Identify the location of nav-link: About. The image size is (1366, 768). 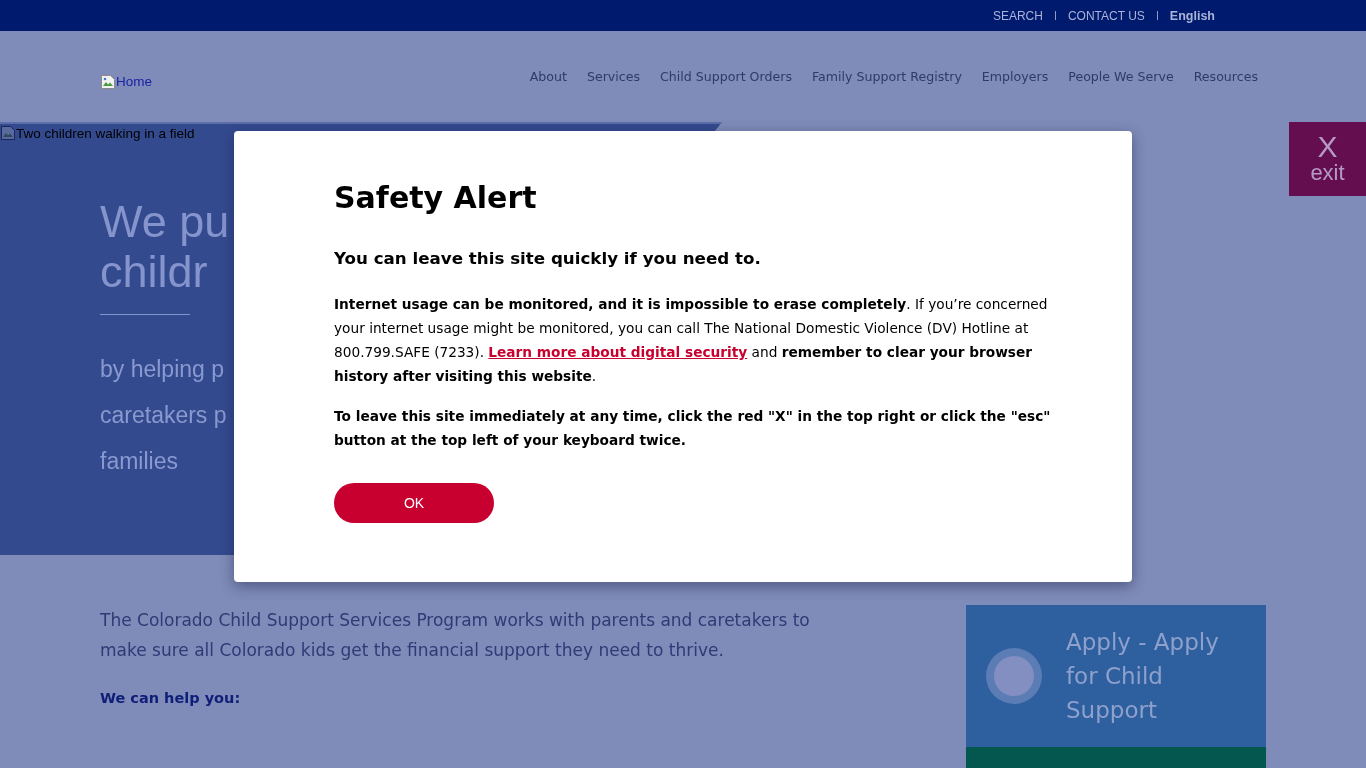
(548, 76).